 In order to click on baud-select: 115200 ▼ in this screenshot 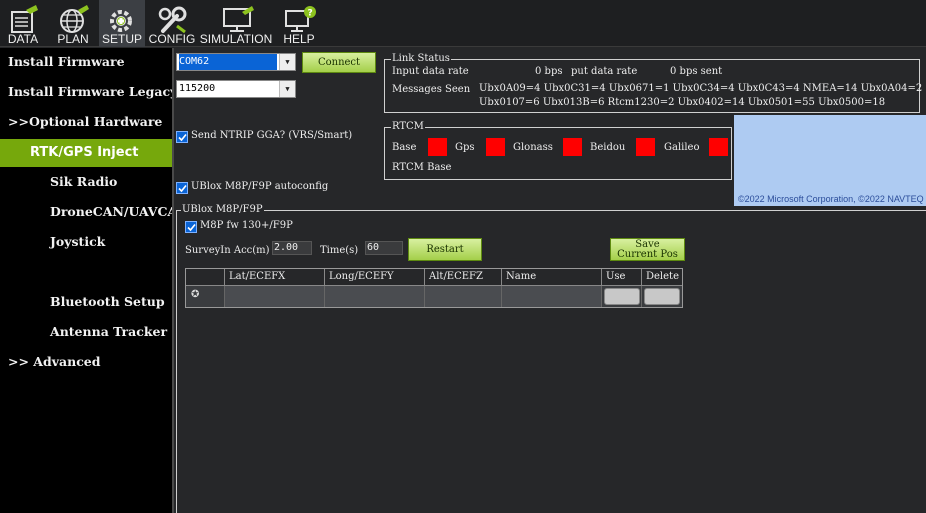, I will do `click(236, 89)`.